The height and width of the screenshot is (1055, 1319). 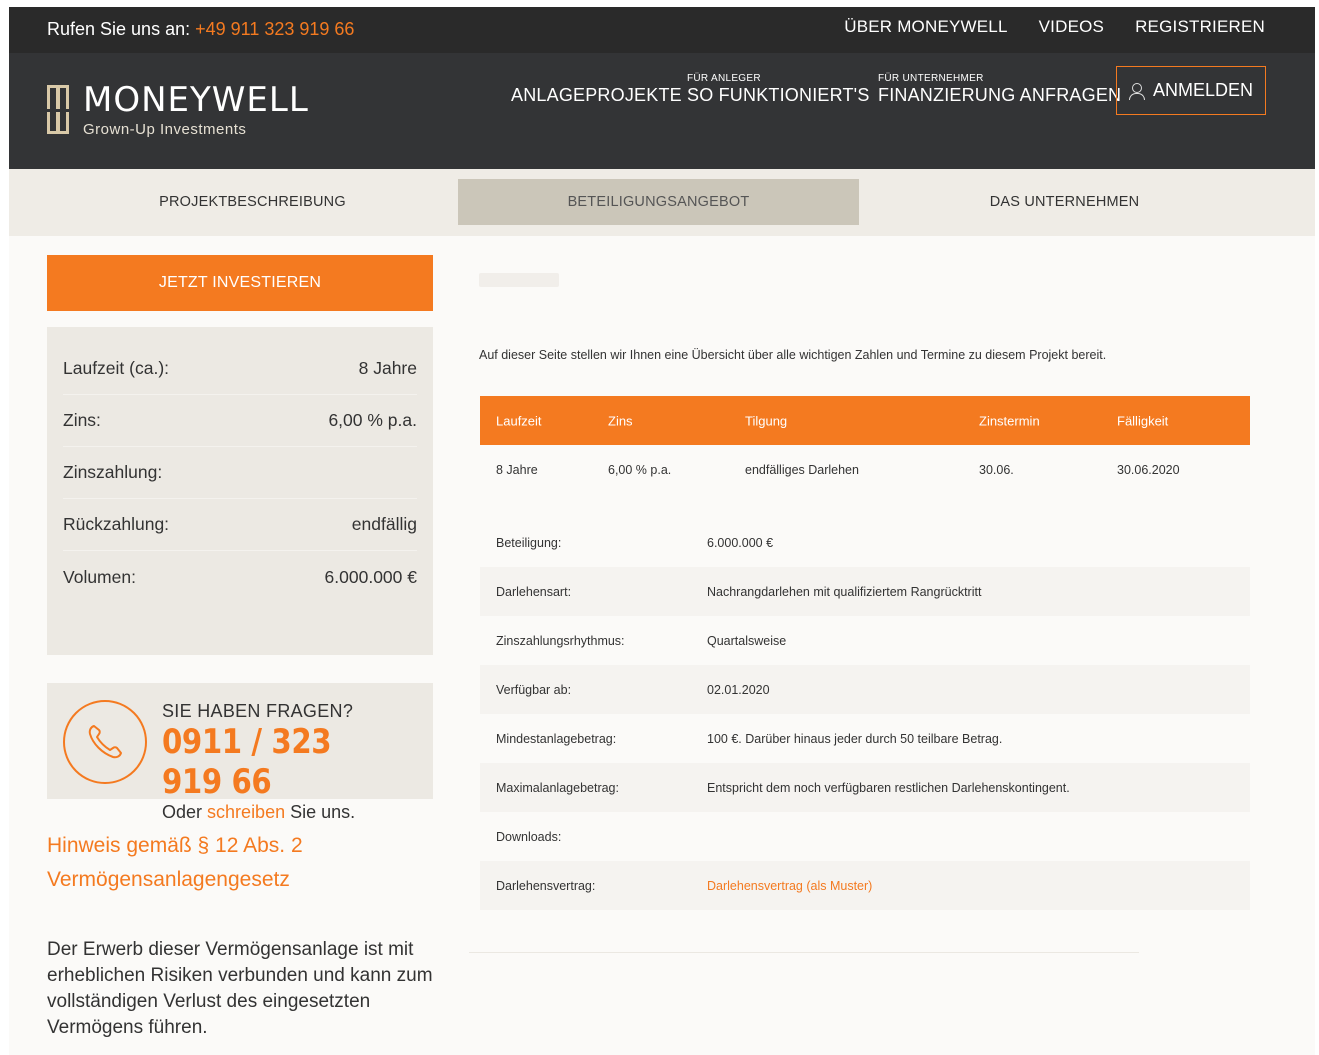 What do you see at coordinates (658, 202) in the screenshot?
I see `tab-beteiligungsangebot: BETEILIGUNGSANGEBOT` at bounding box center [658, 202].